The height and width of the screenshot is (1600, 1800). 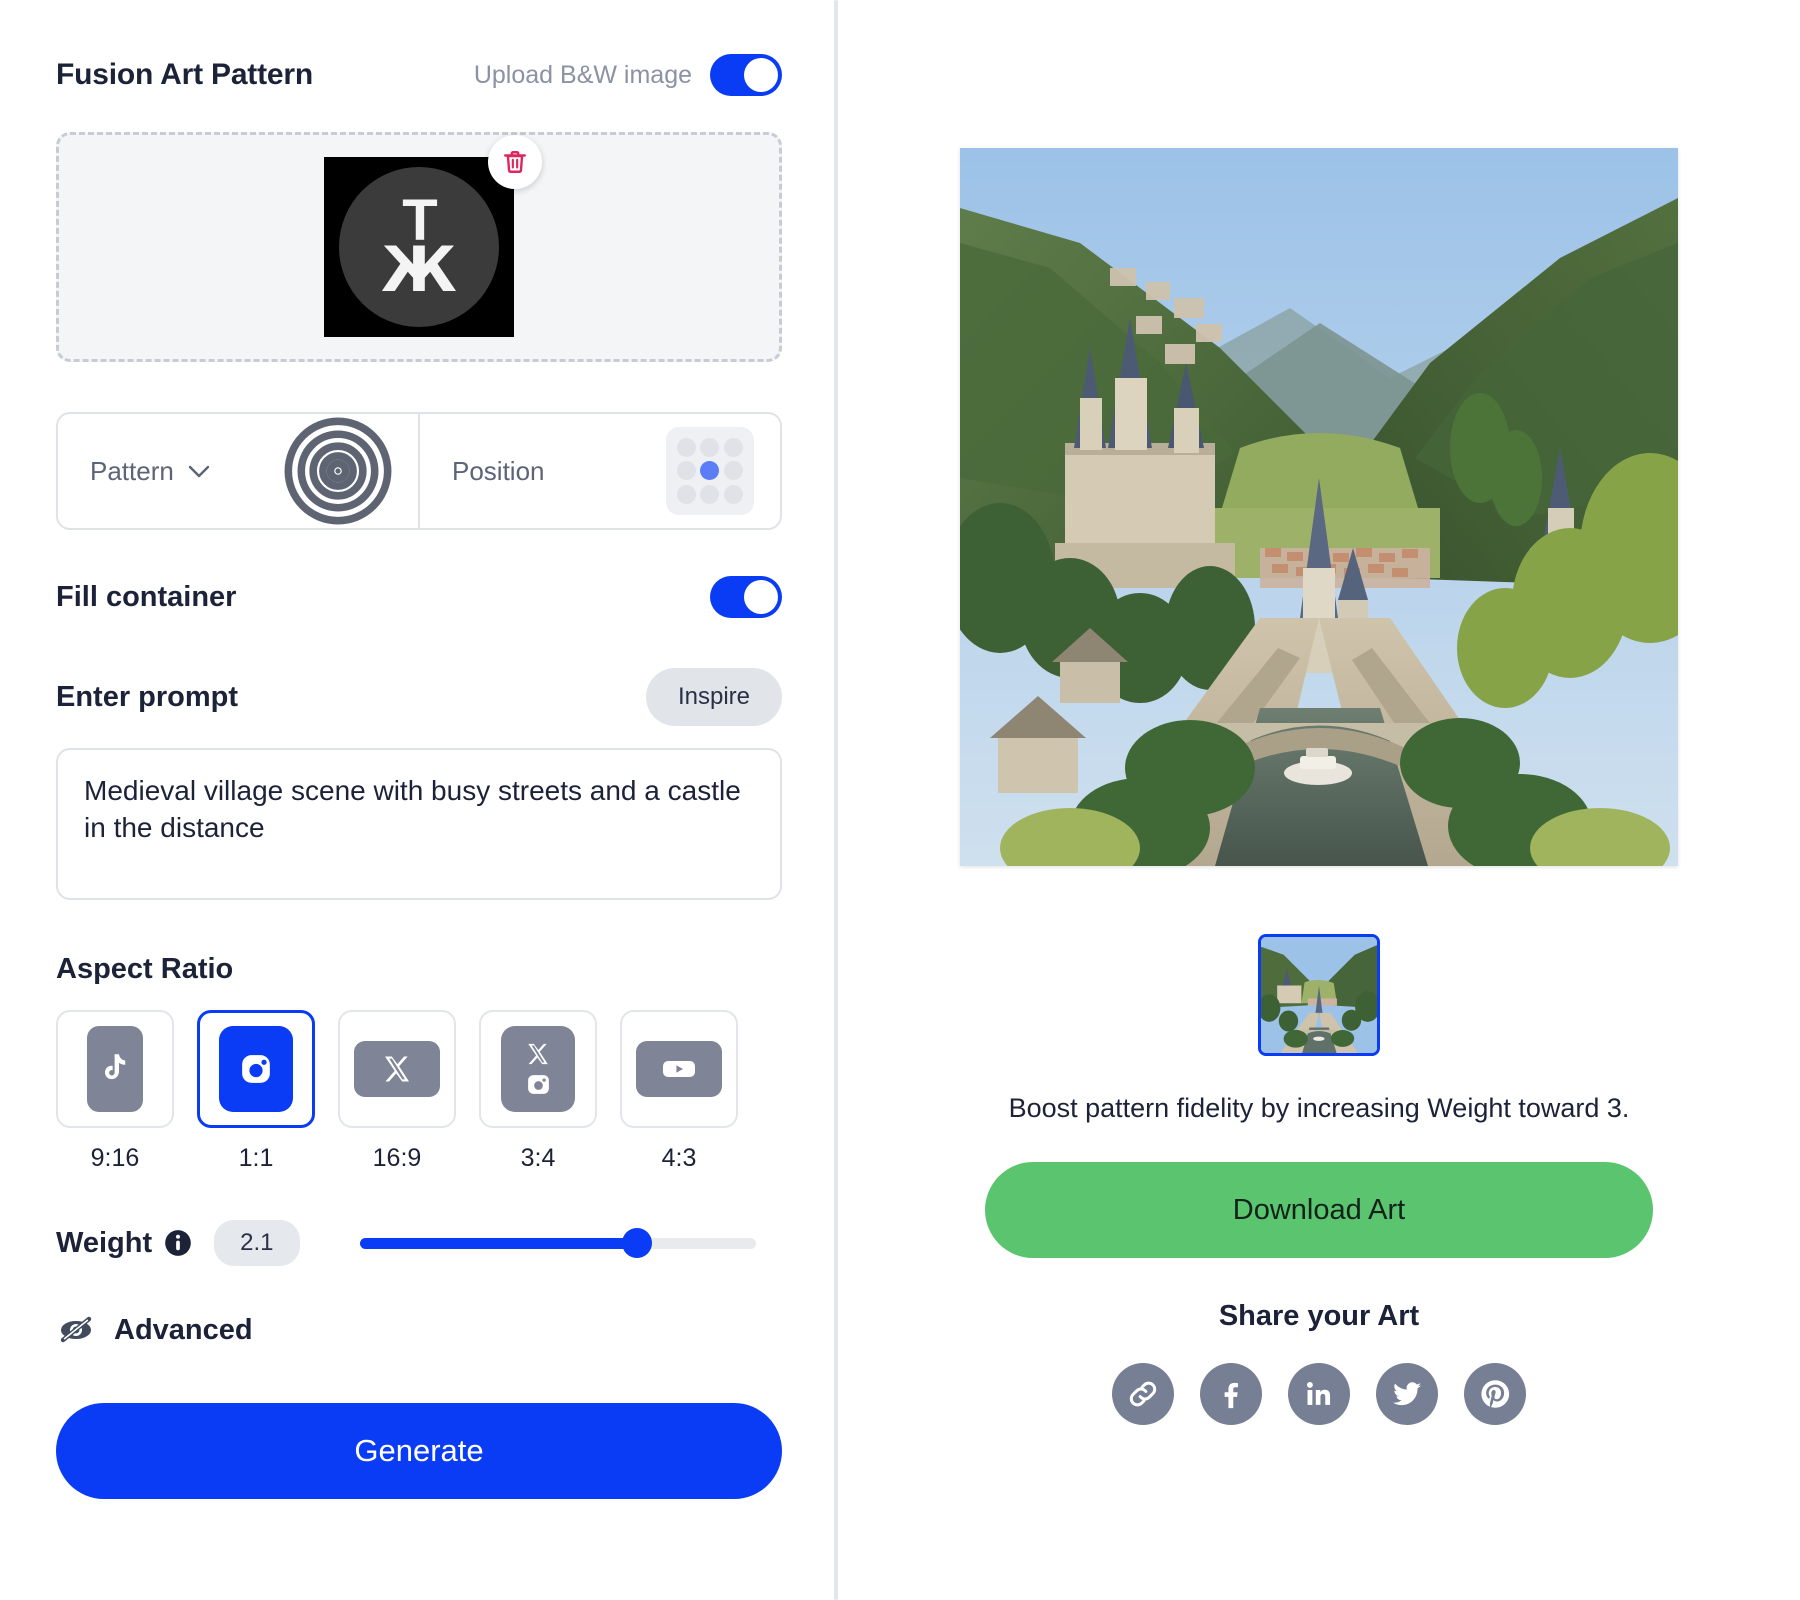 I want to click on weight-slider, so click(x=557, y=1243).